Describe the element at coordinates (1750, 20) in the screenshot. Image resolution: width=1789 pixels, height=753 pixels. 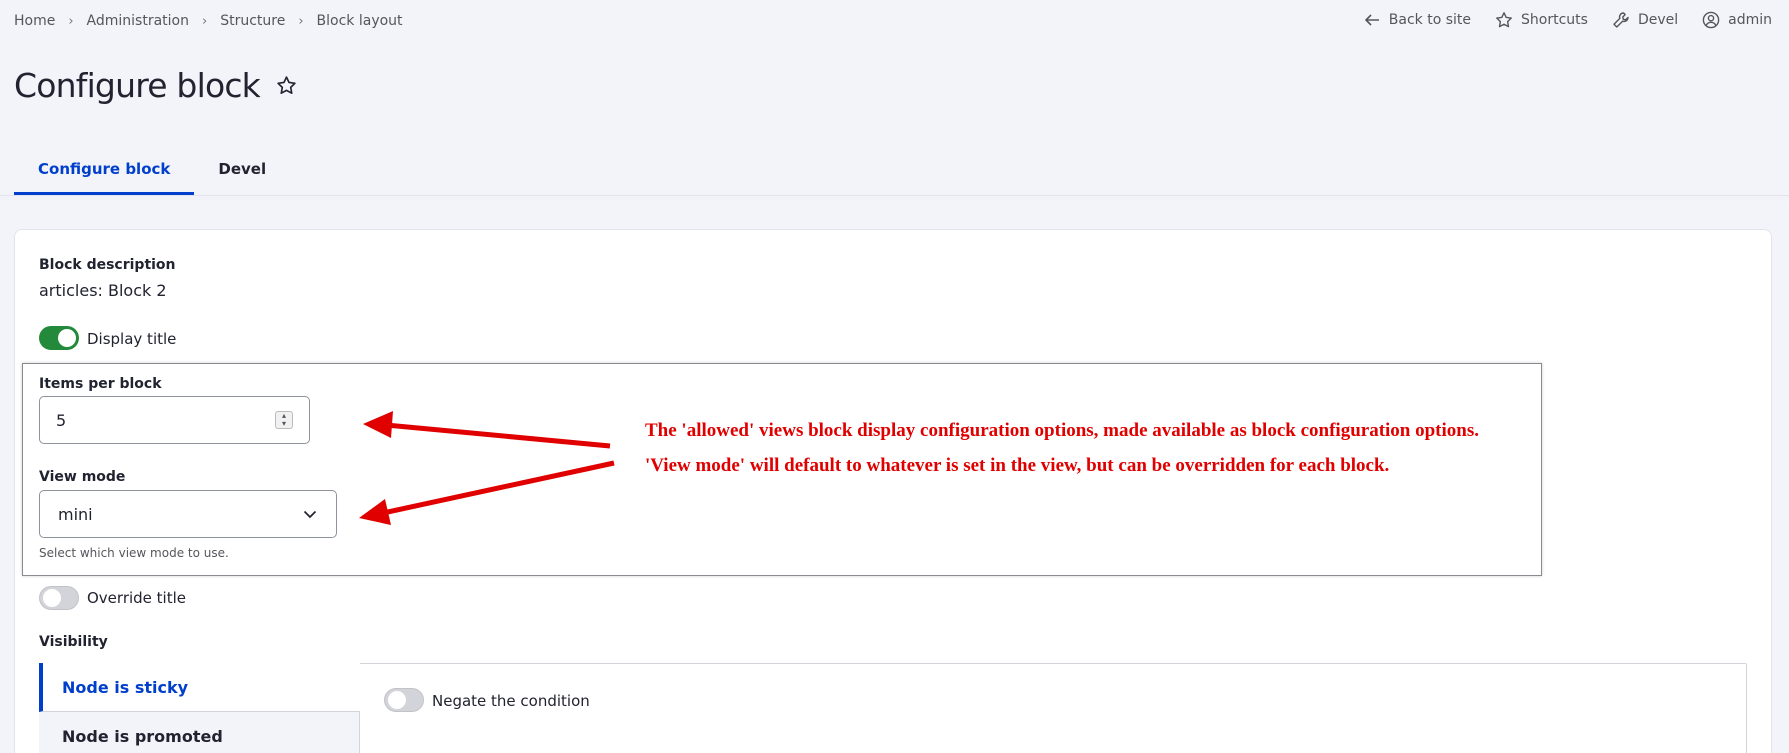
I see `user-label: admin` at that location.